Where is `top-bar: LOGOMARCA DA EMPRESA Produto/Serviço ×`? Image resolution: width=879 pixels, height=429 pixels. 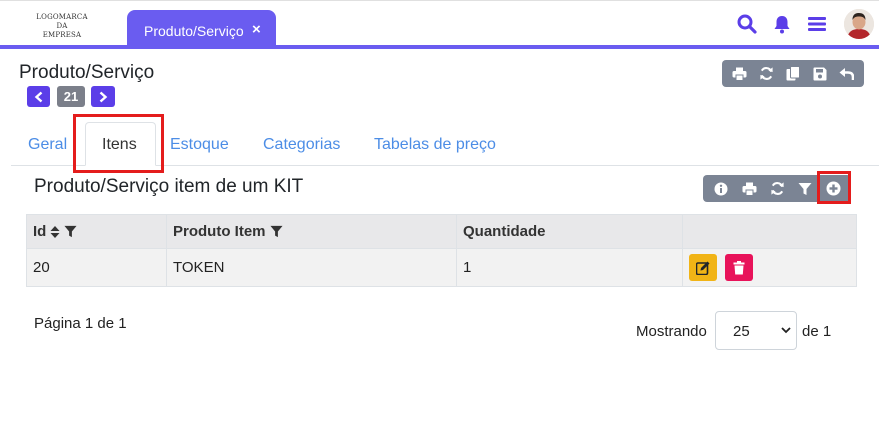
top-bar: LOGOMARCA DA EMPRESA Produto/Serviço × is located at coordinates (439, 24).